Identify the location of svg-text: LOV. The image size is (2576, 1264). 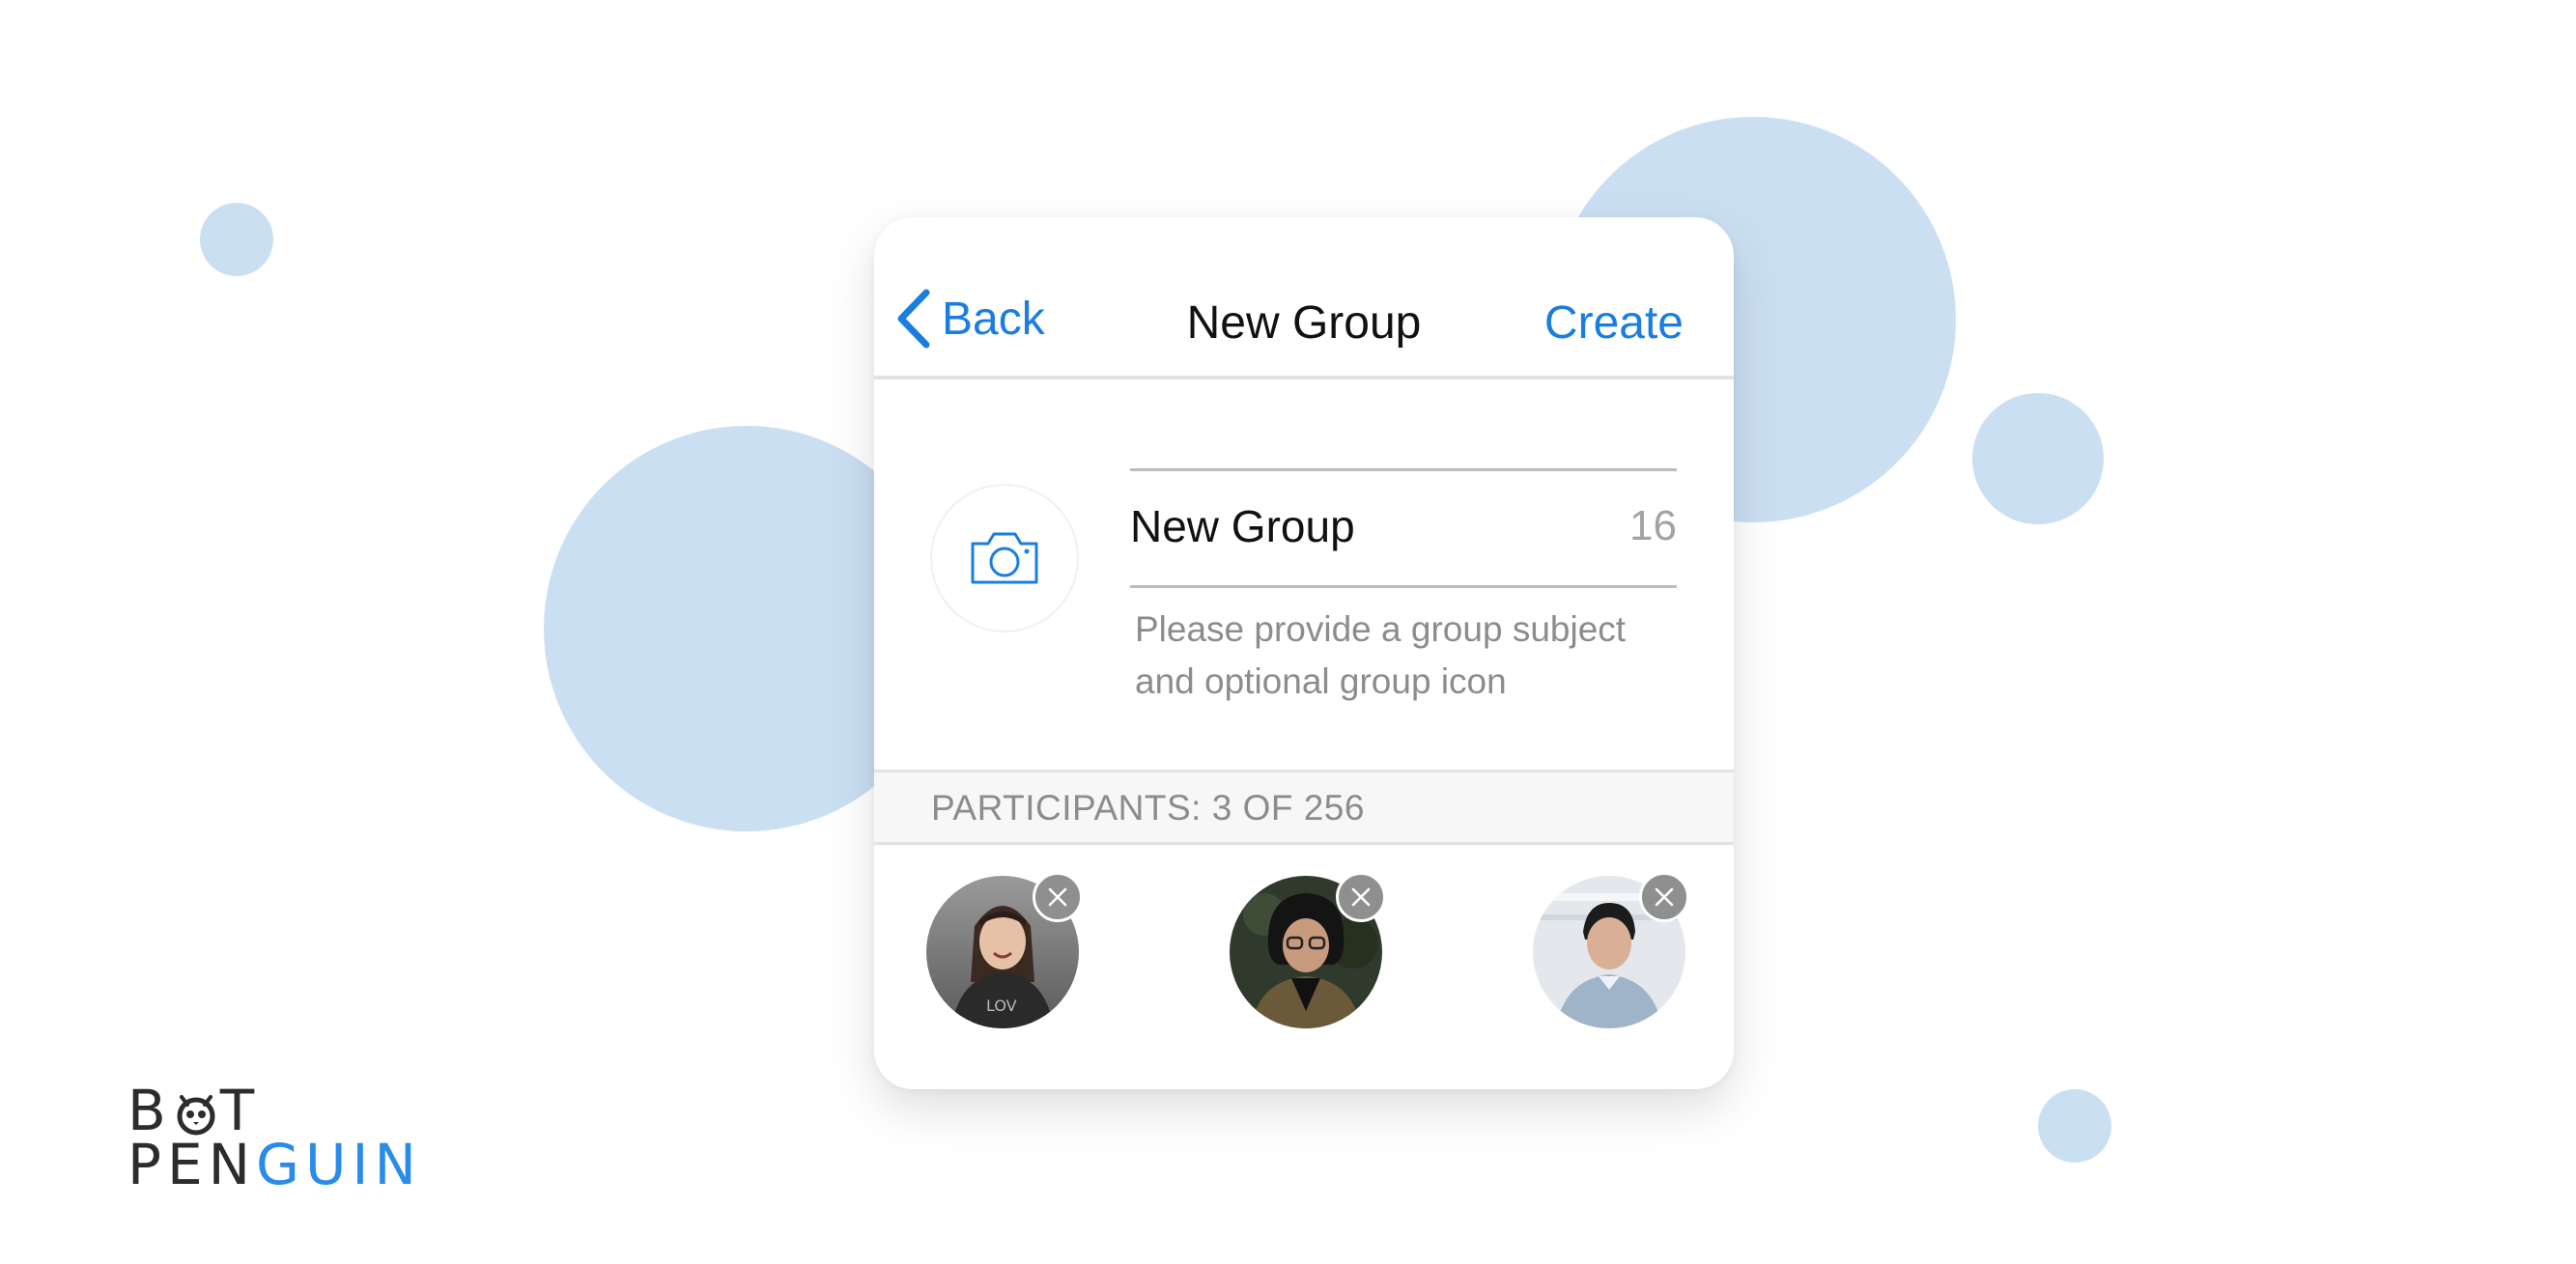
(1001, 1006).